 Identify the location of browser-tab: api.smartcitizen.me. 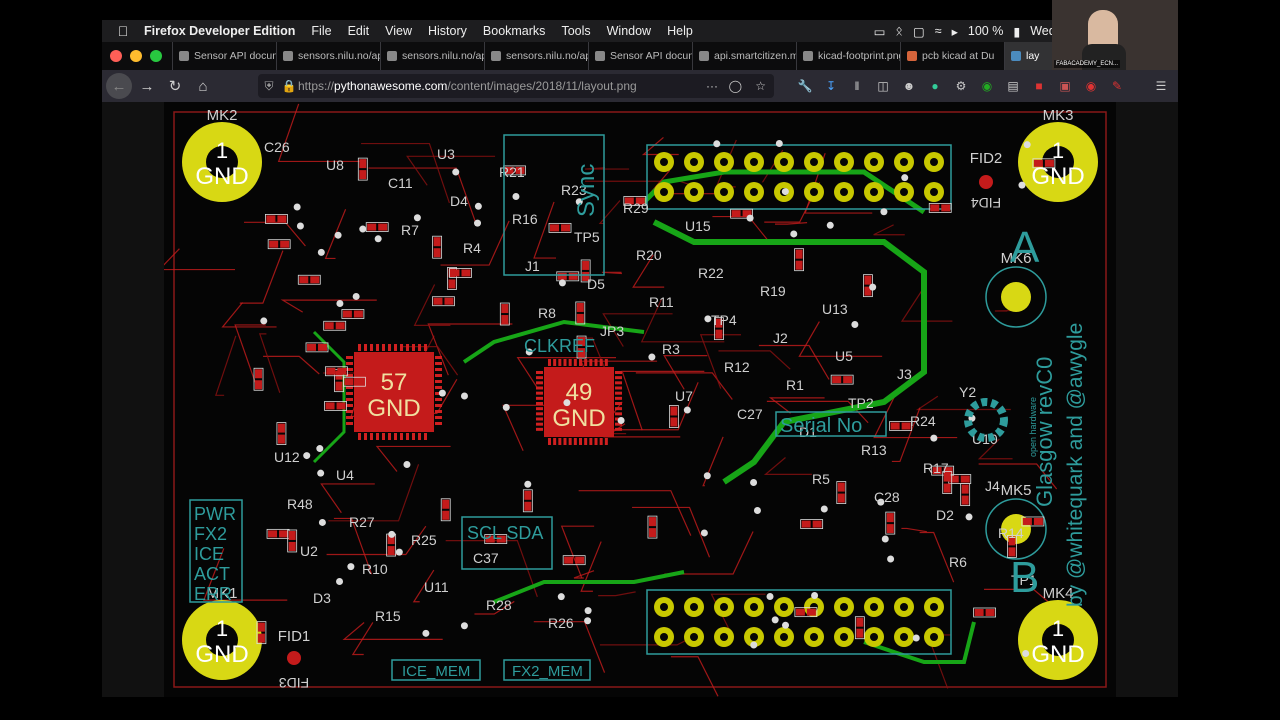
(744, 56).